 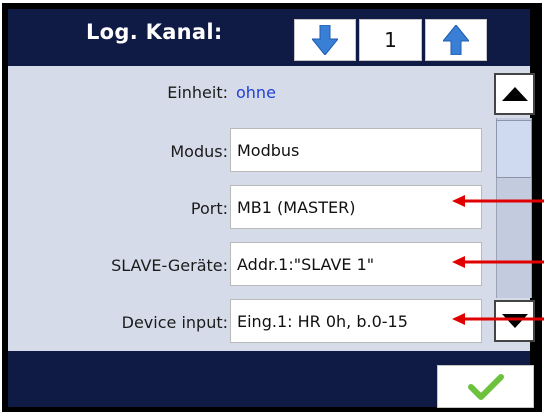 What do you see at coordinates (514, 149) in the screenshot?
I see `scroll-thumb` at bounding box center [514, 149].